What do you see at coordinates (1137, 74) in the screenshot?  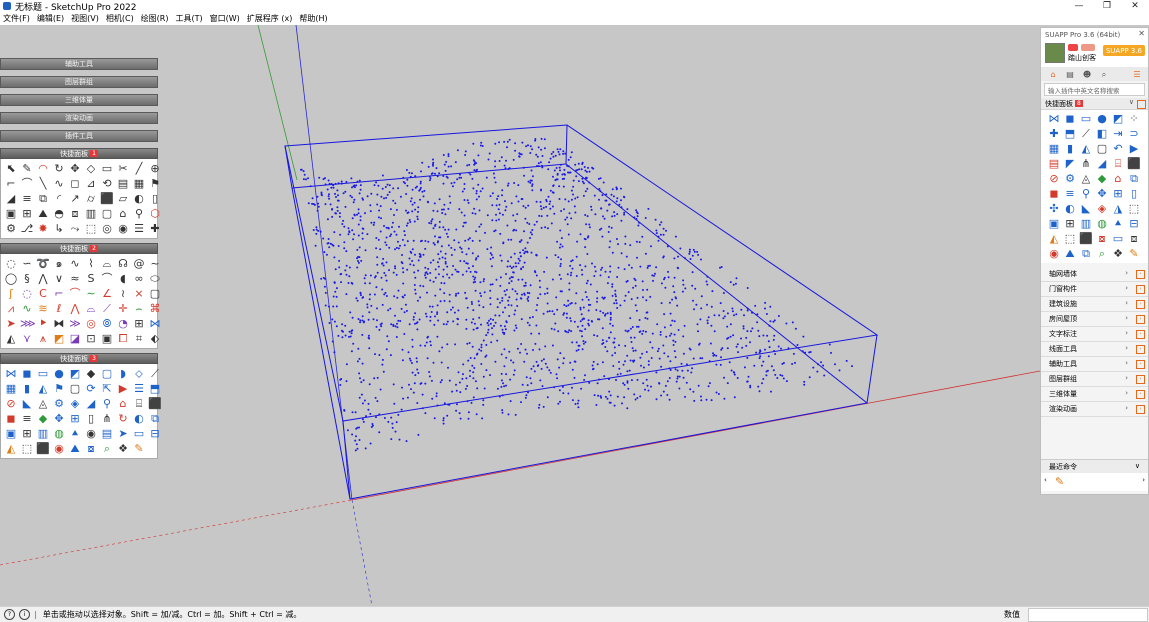 I see `menu-tab-icon: ☰` at bounding box center [1137, 74].